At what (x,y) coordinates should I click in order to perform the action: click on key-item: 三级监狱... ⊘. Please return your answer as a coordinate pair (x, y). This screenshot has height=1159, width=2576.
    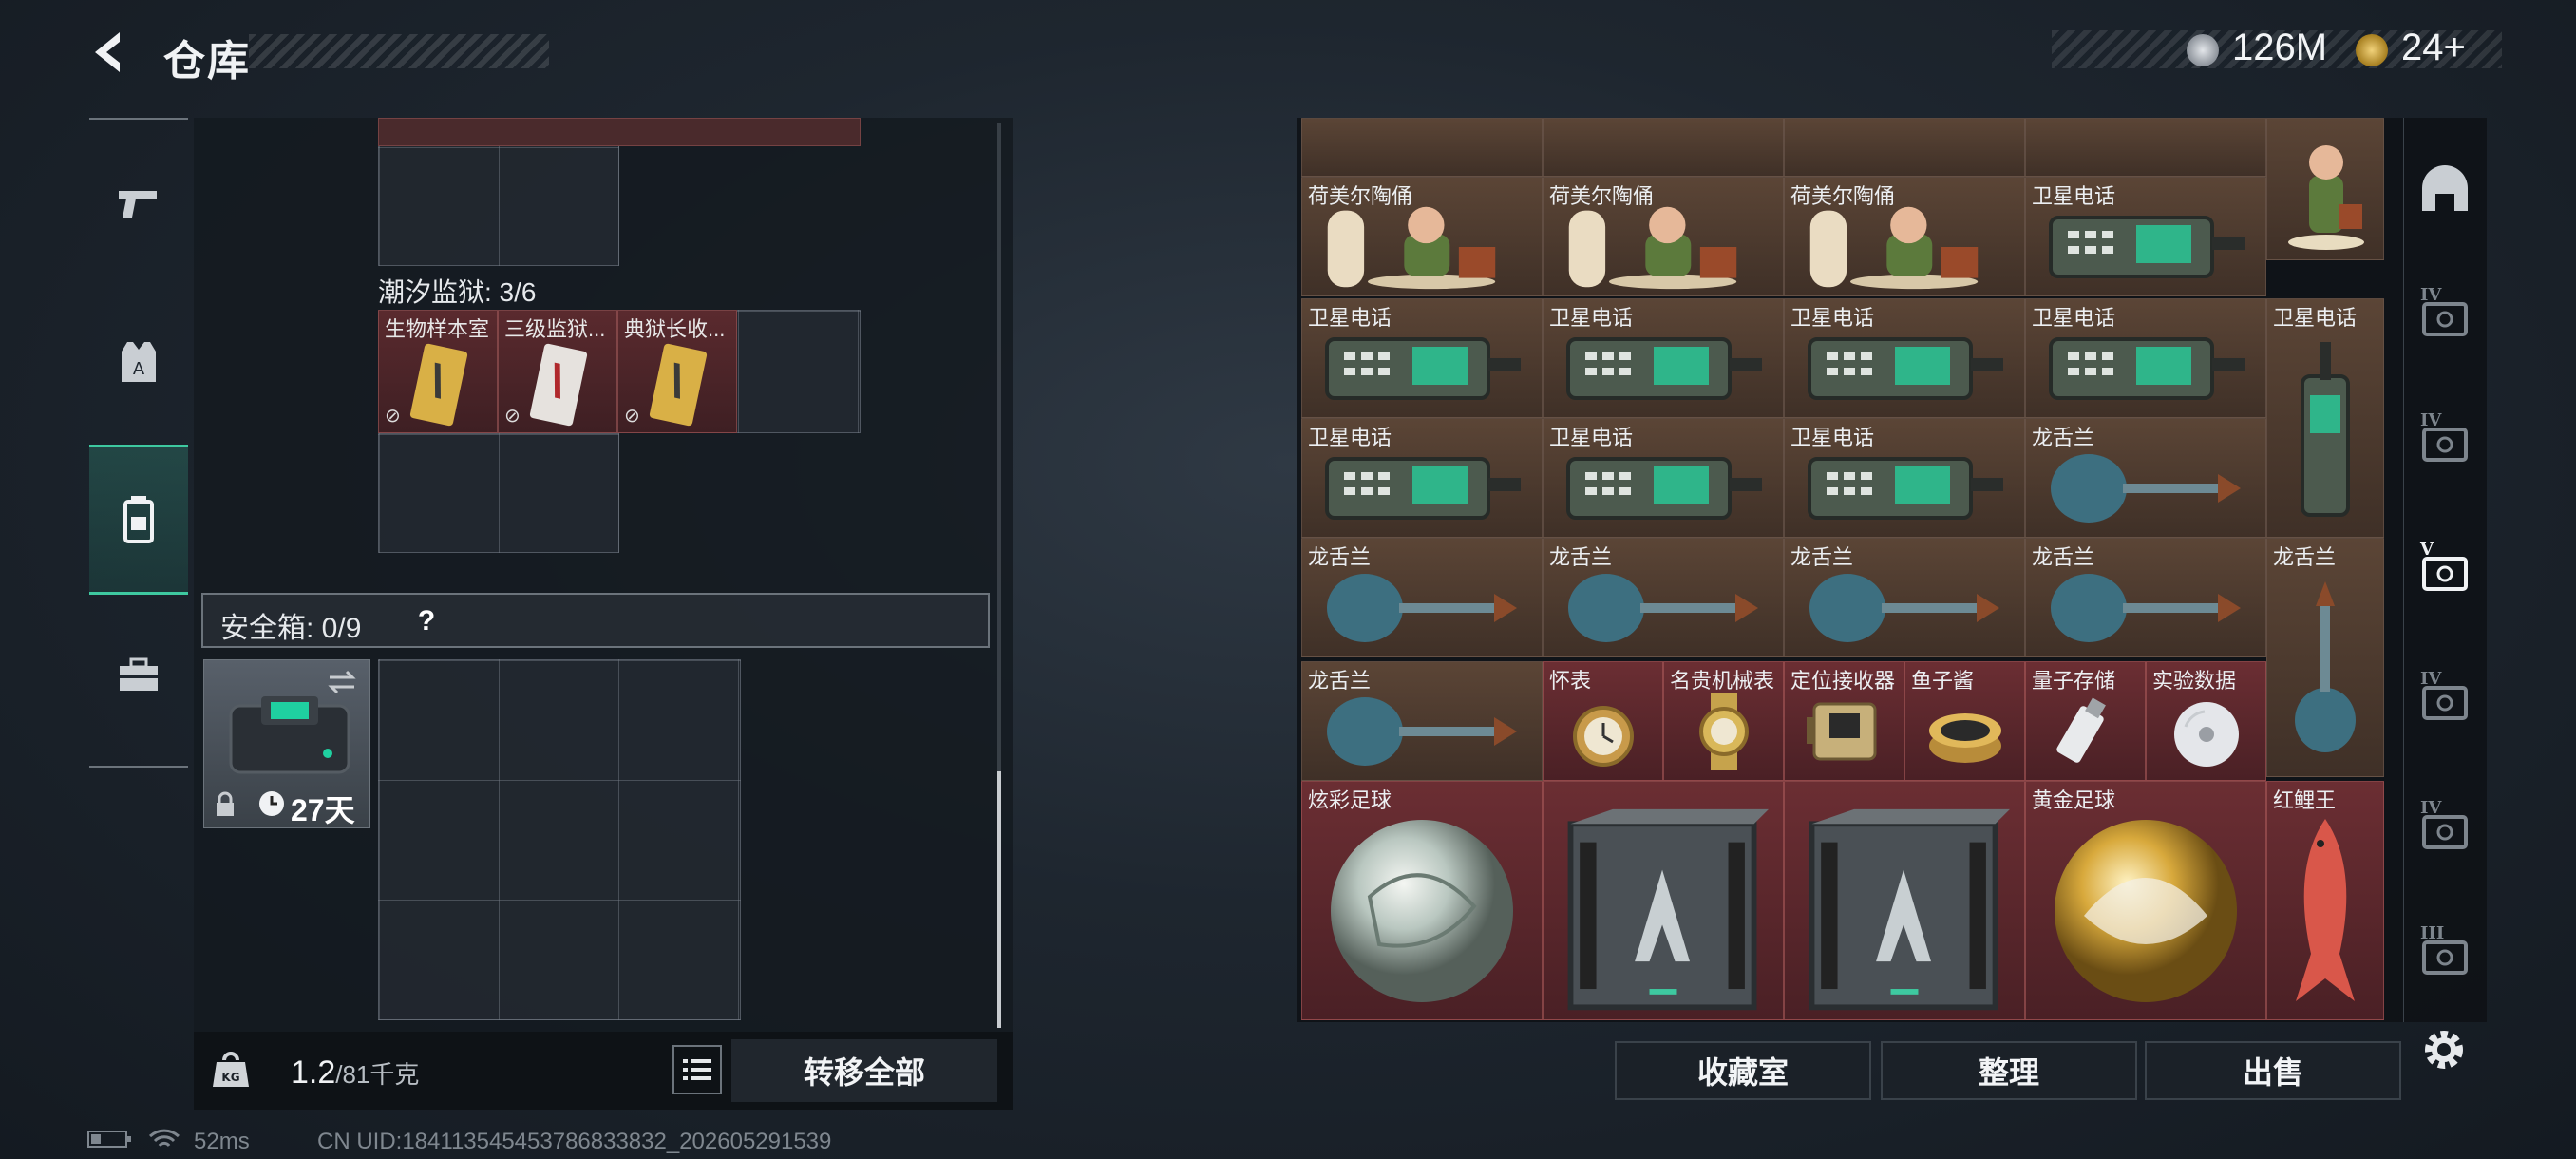
    Looking at the image, I should click on (557, 371).